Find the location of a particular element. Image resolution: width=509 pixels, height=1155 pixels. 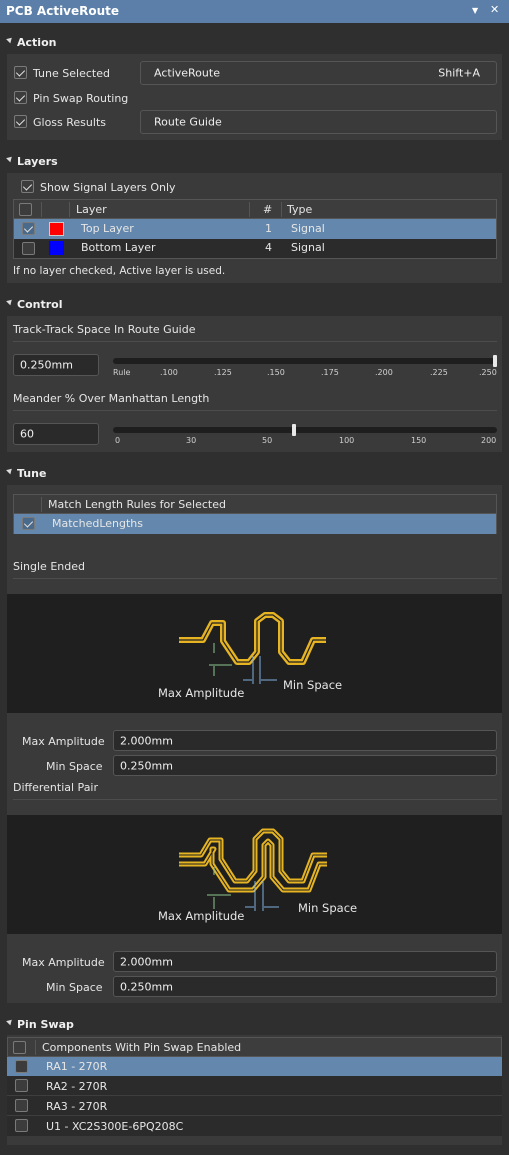

single-ended-diagram: Max Amplitude Min Space is located at coordinates (254, 653).